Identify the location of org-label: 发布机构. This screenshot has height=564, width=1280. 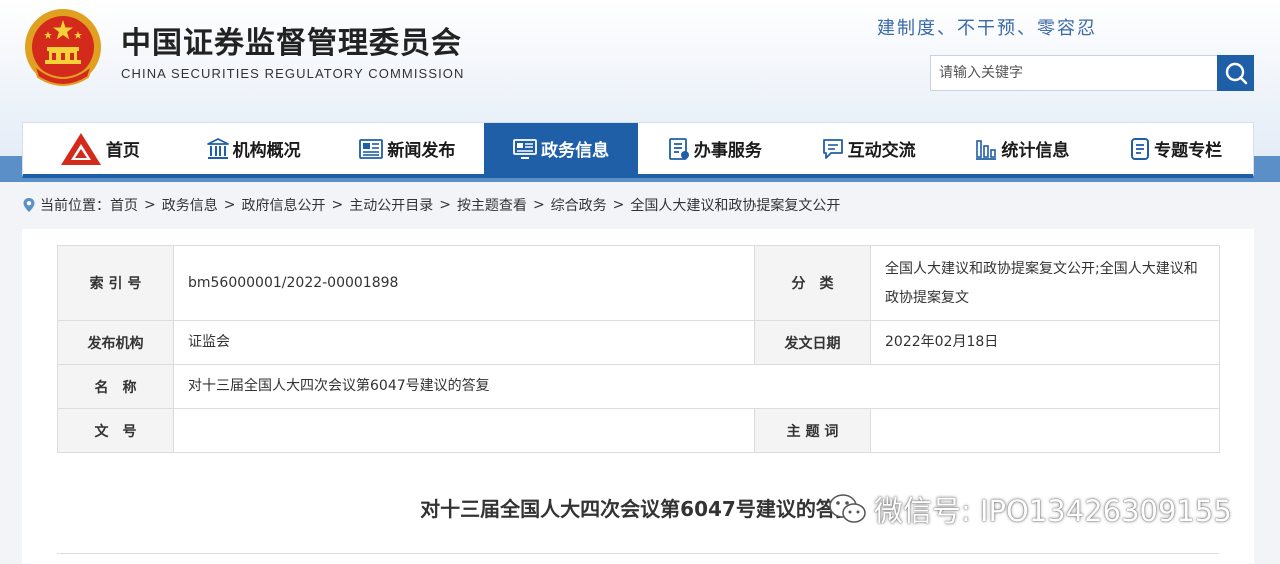
(115, 342).